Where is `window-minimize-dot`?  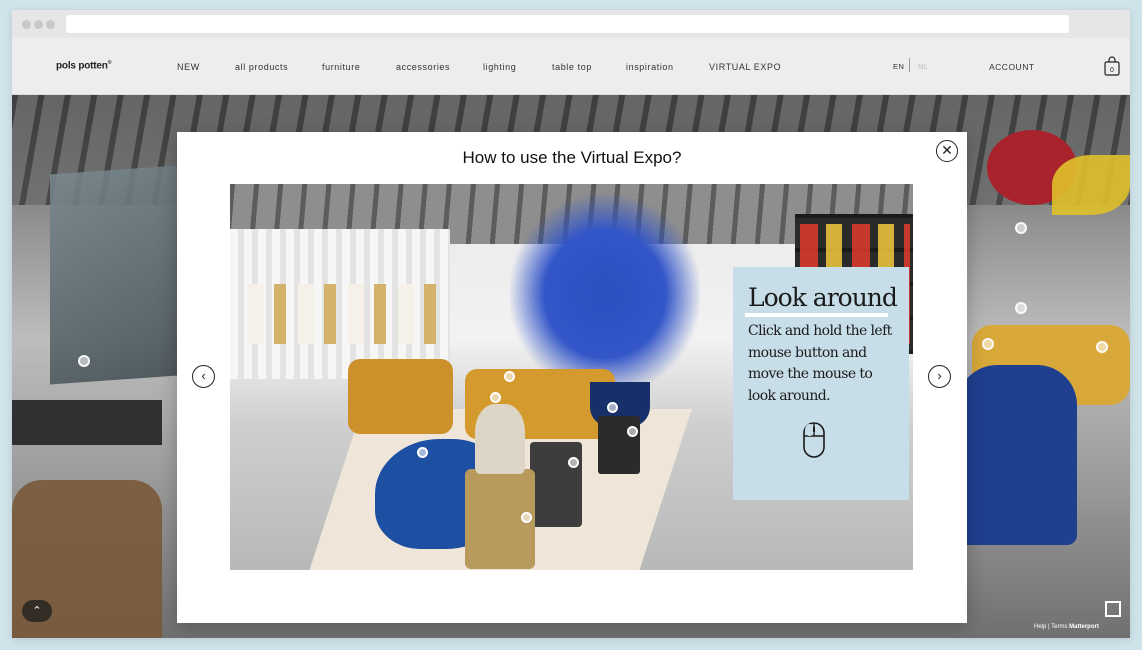
window-minimize-dot is located at coordinates (38, 24).